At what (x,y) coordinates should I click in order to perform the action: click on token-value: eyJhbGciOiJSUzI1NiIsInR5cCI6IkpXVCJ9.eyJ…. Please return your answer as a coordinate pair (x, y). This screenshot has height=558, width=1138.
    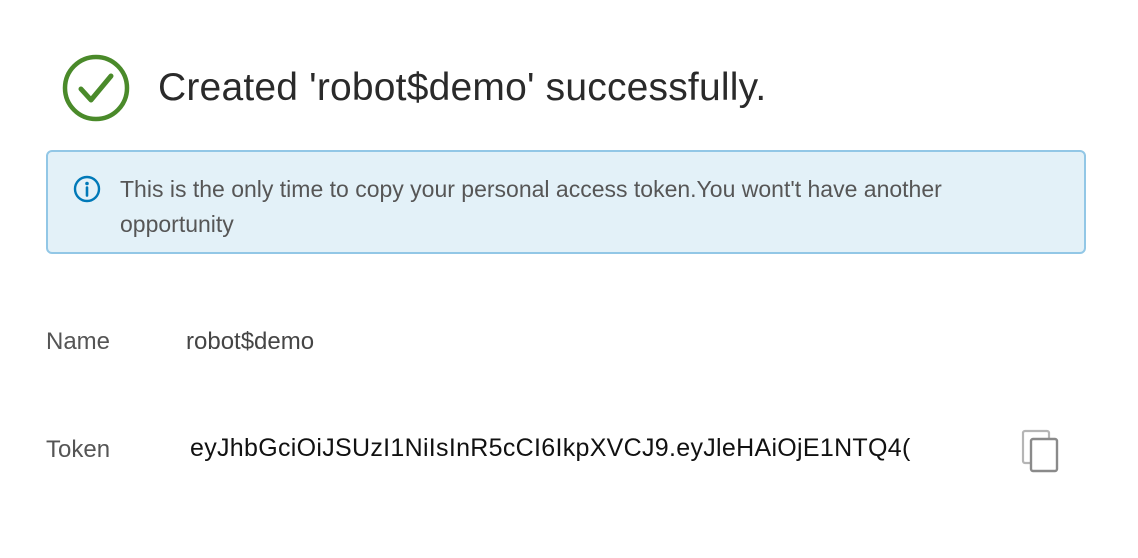
    Looking at the image, I should click on (597, 448).